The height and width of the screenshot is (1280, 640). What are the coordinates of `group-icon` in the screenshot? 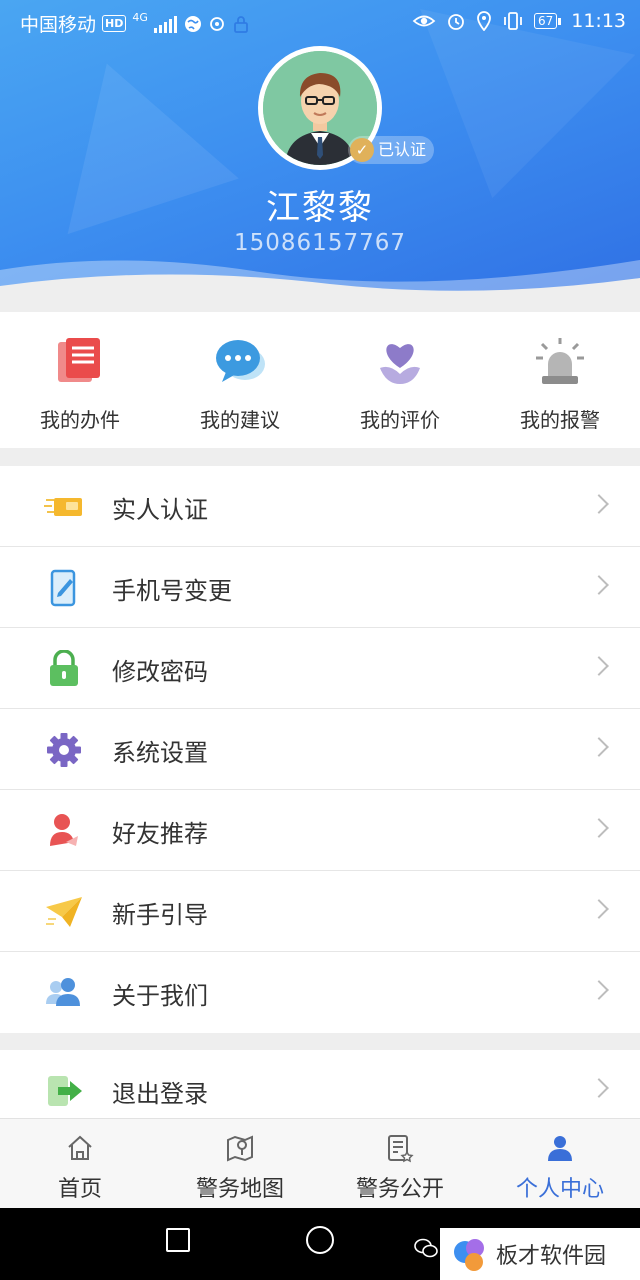 It's located at (63, 992).